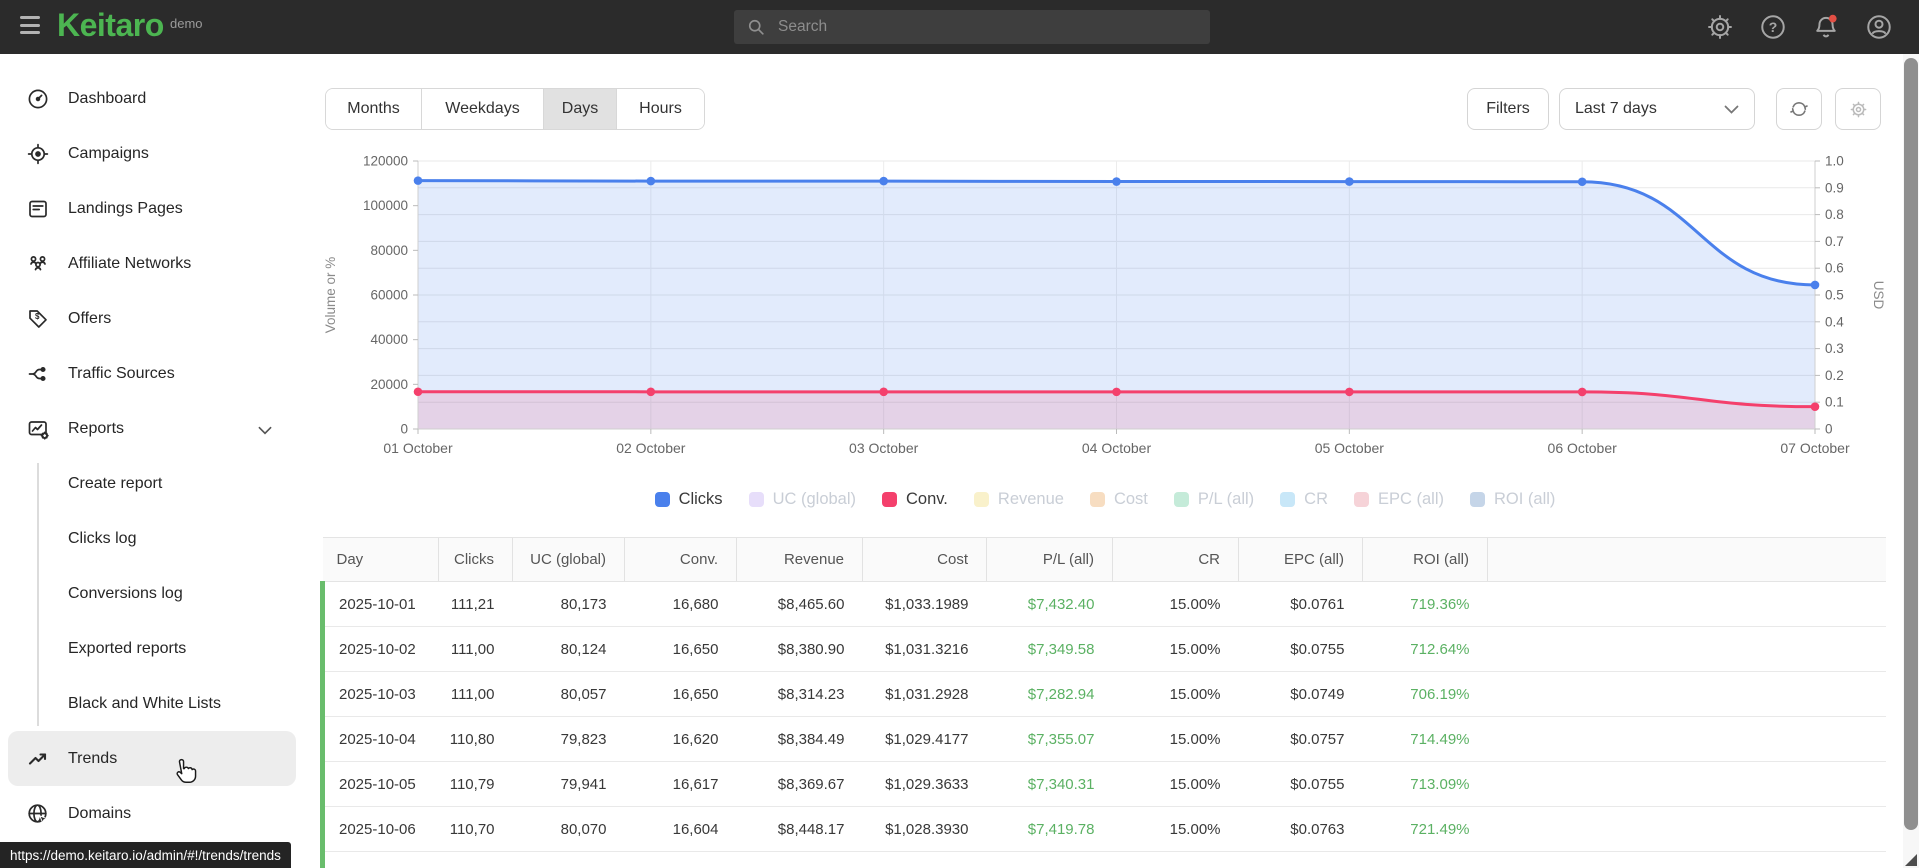 The height and width of the screenshot is (868, 1919). What do you see at coordinates (1130, 499) in the screenshot?
I see `legend-label: Cost` at bounding box center [1130, 499].